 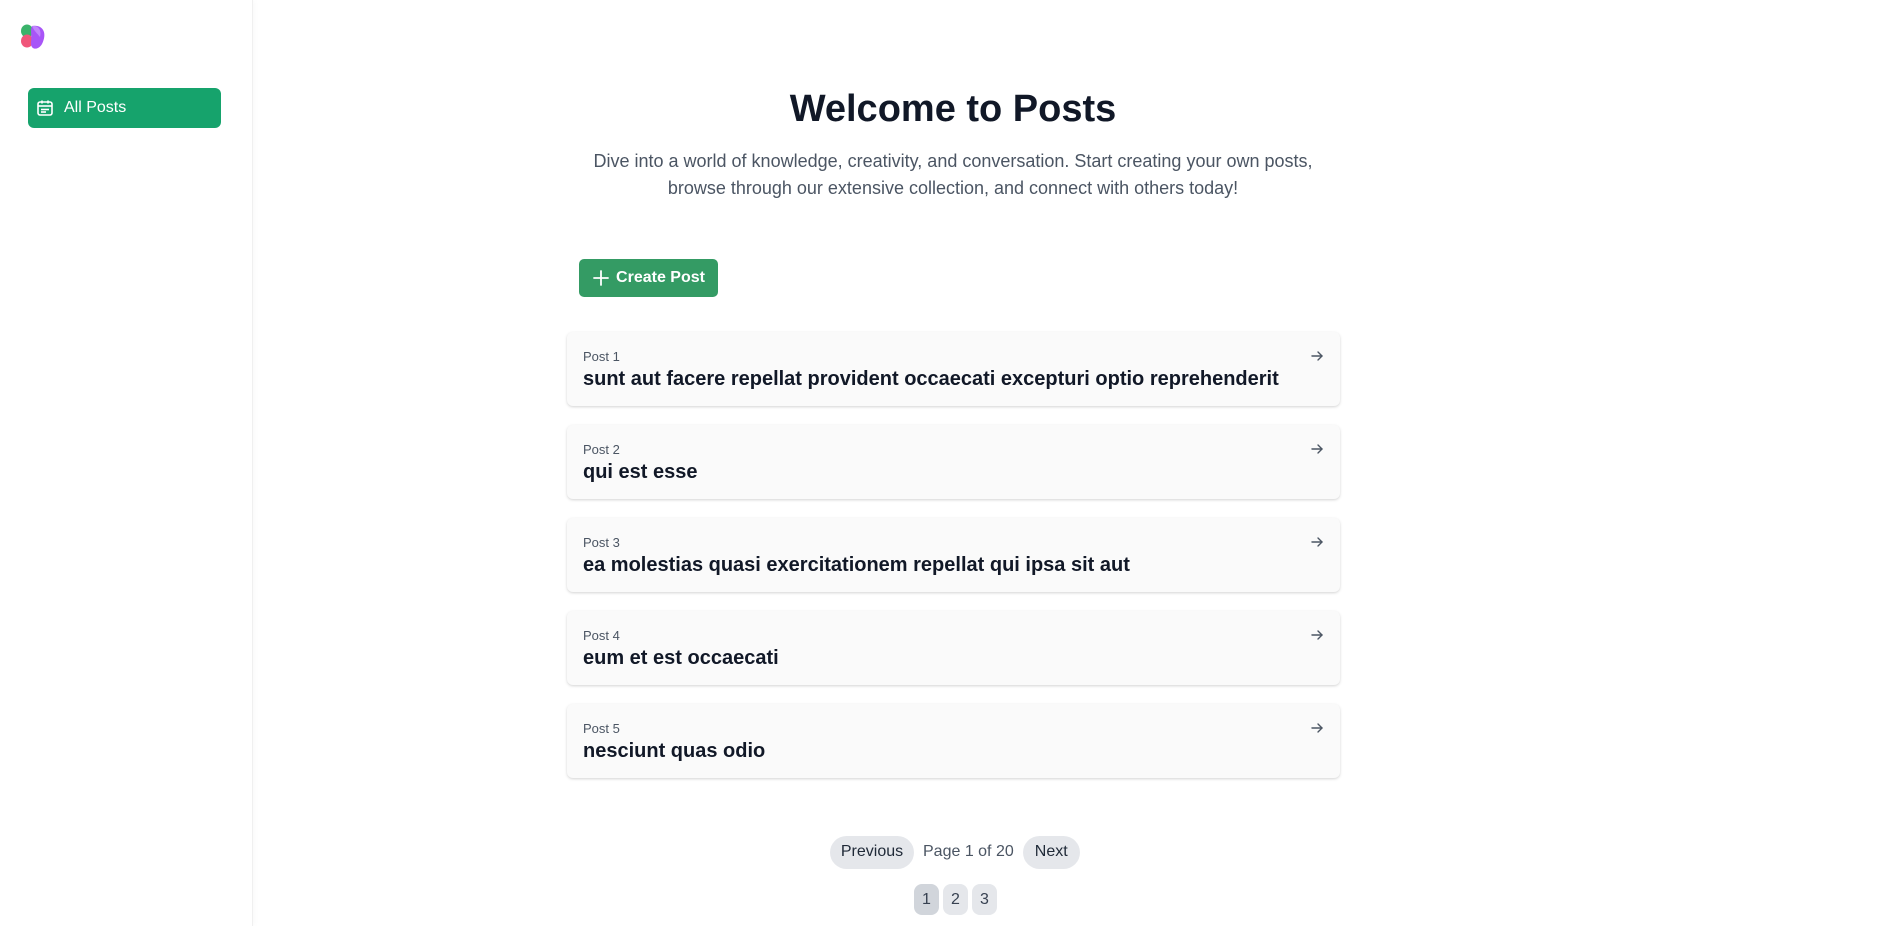 I want to click on page-indicator: Page 1 of 20, so click(x=968, y=851).